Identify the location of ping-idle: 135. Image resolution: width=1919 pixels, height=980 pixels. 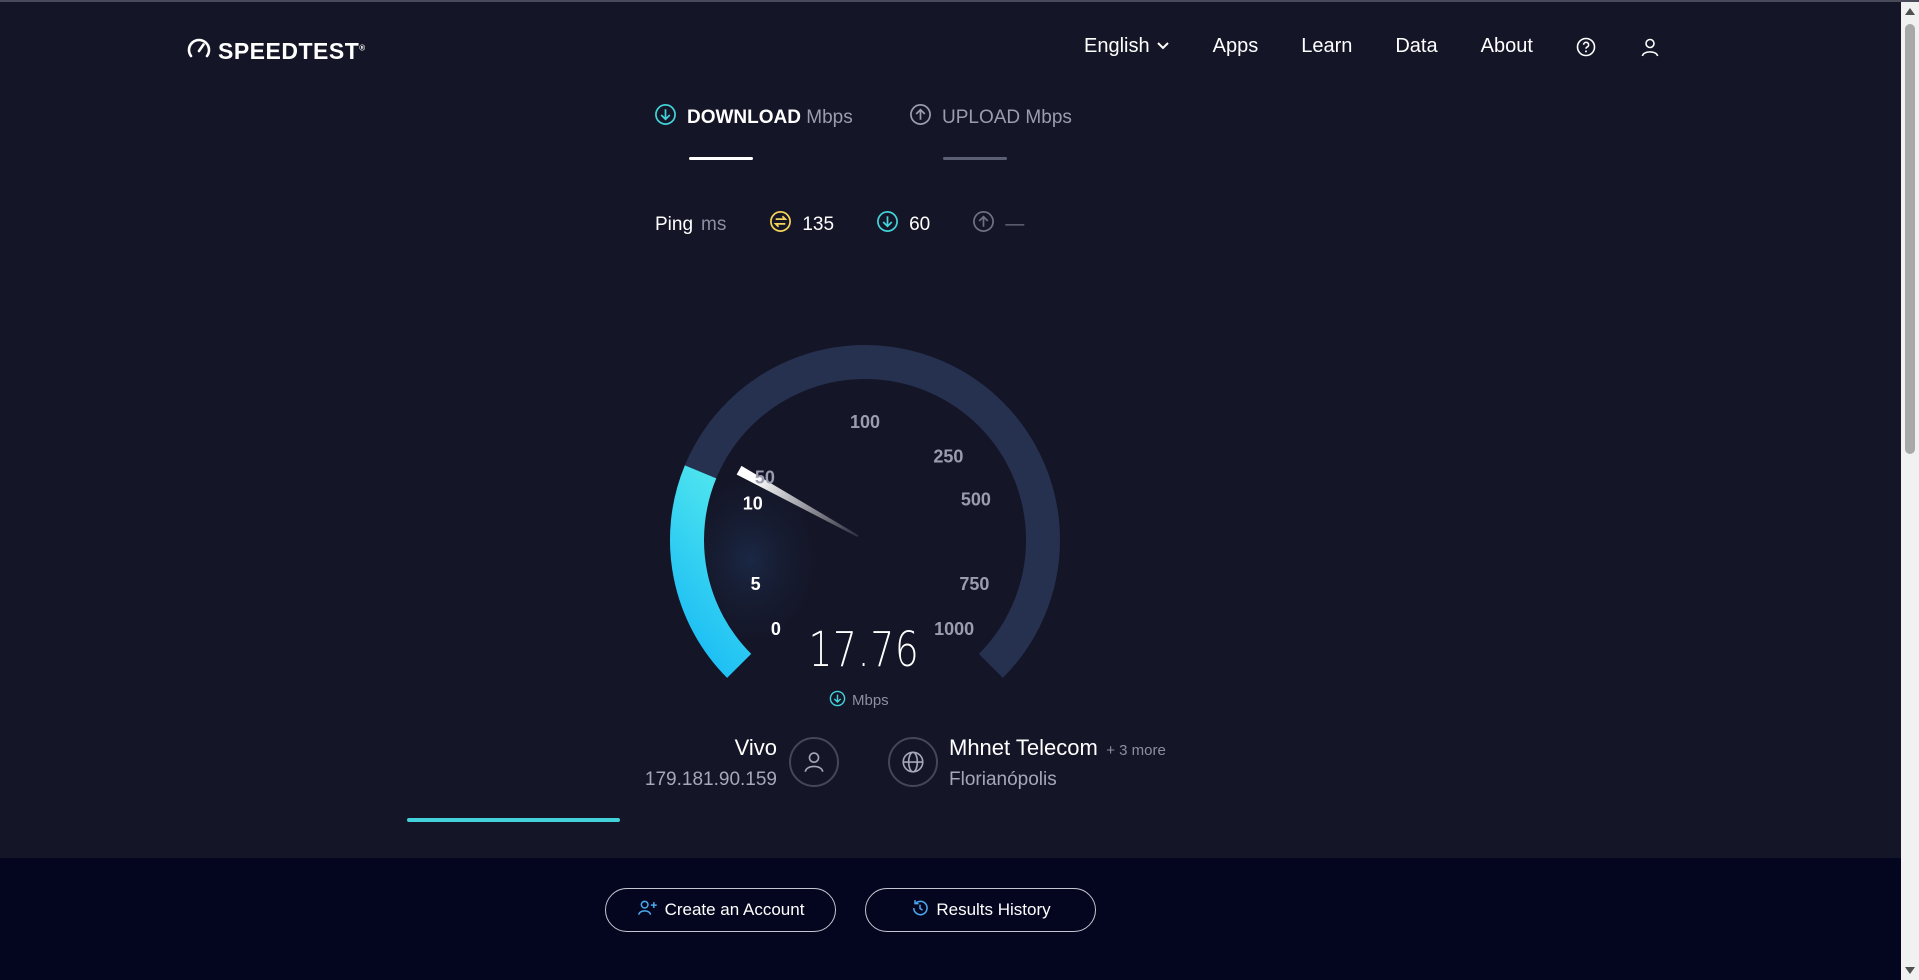
(801, 224).